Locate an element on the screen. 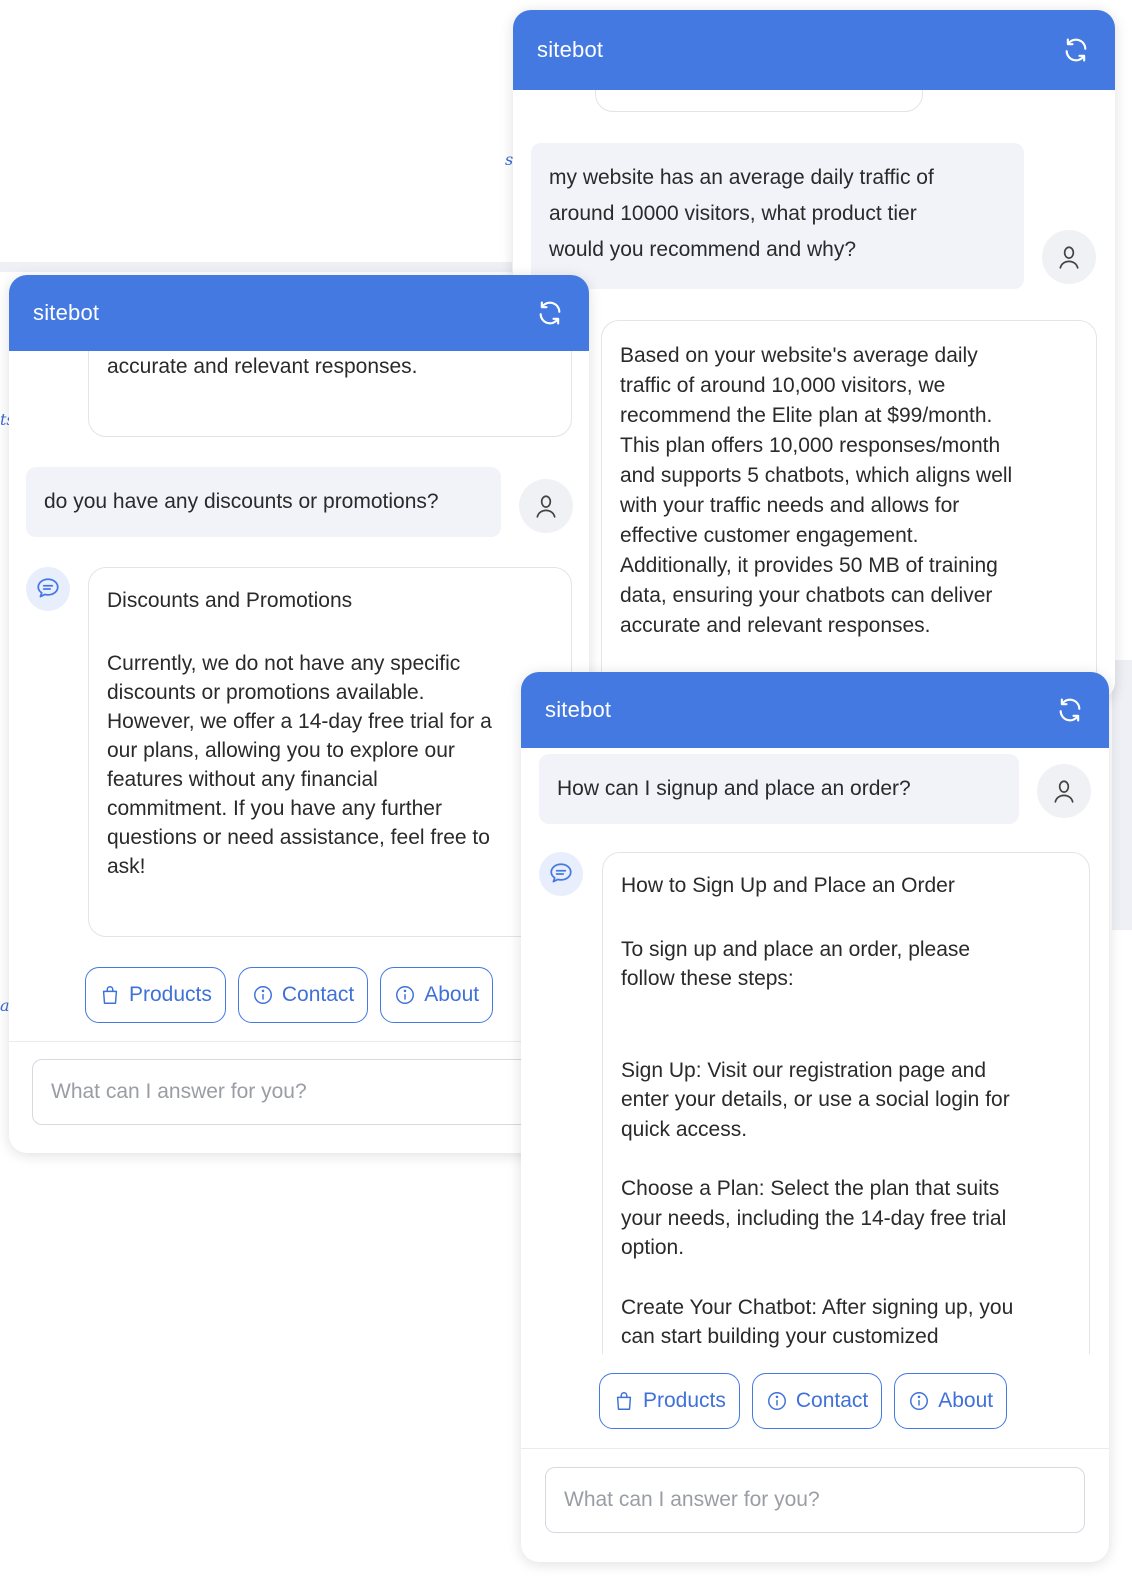 The height and width of the screenshot is (1576, 1132). user-message-bubble: do you have any discounts or promotions? is located at coordinates (263, 502).